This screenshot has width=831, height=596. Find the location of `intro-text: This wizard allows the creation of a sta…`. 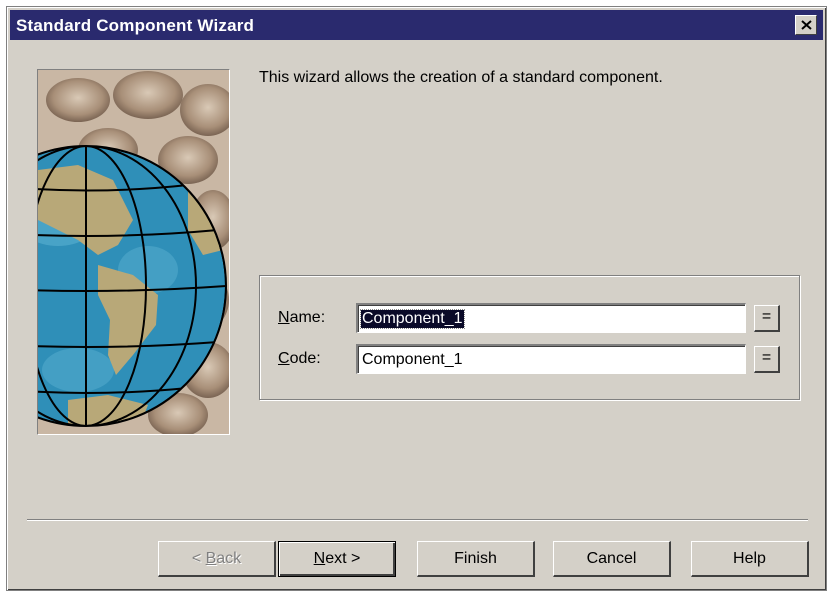

intro-text: This wizard allows the creation of a sta… is located at coordinates (461, 77).